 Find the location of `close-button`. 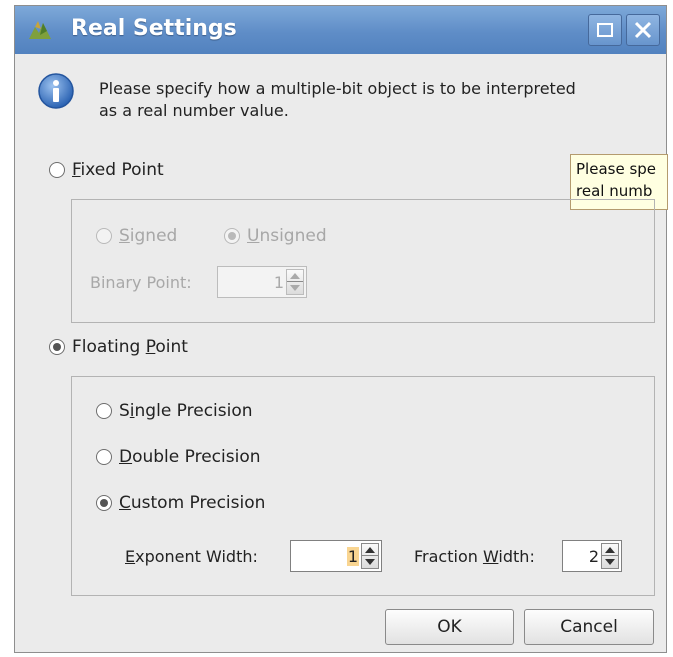

close-button is located at coordinates (643, 30).